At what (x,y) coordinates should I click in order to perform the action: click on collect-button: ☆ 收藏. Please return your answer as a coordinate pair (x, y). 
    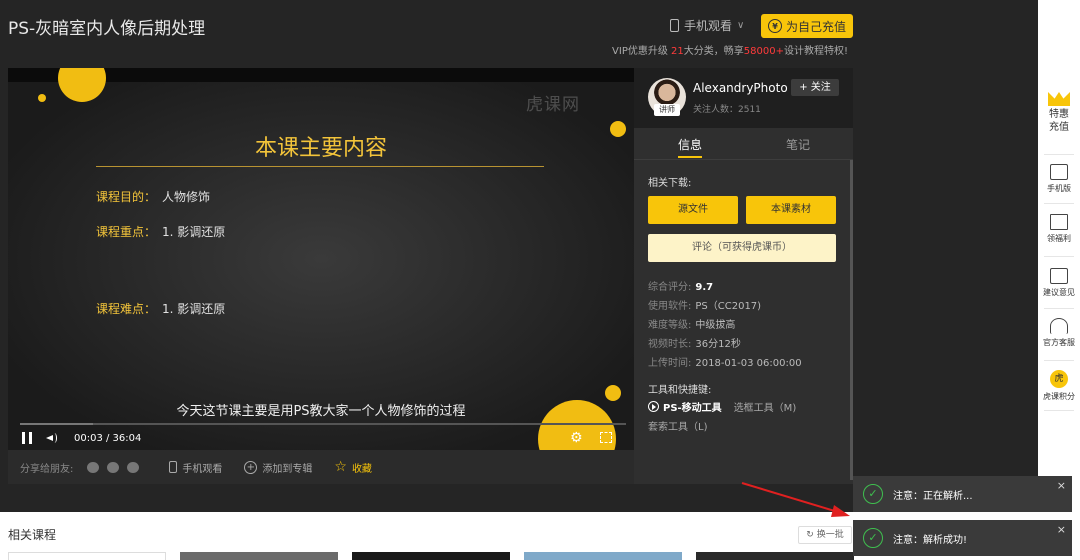
    Looking at the image, I should click on (353, 467).